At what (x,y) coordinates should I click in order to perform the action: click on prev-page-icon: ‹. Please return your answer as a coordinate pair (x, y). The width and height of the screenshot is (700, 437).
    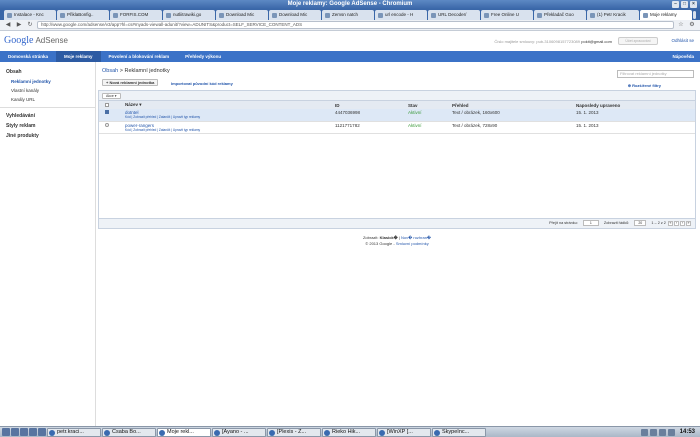
    Looking at the image, I should click on (676, 223).